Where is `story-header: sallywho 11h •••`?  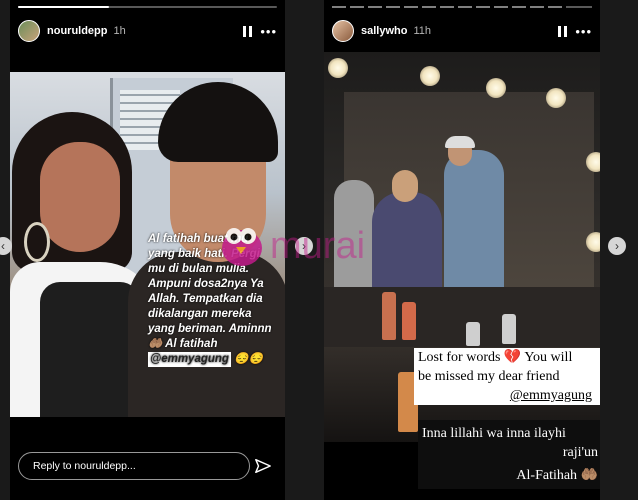
story-header: sallywho 11h ••• is located at coordinates (462, 31).